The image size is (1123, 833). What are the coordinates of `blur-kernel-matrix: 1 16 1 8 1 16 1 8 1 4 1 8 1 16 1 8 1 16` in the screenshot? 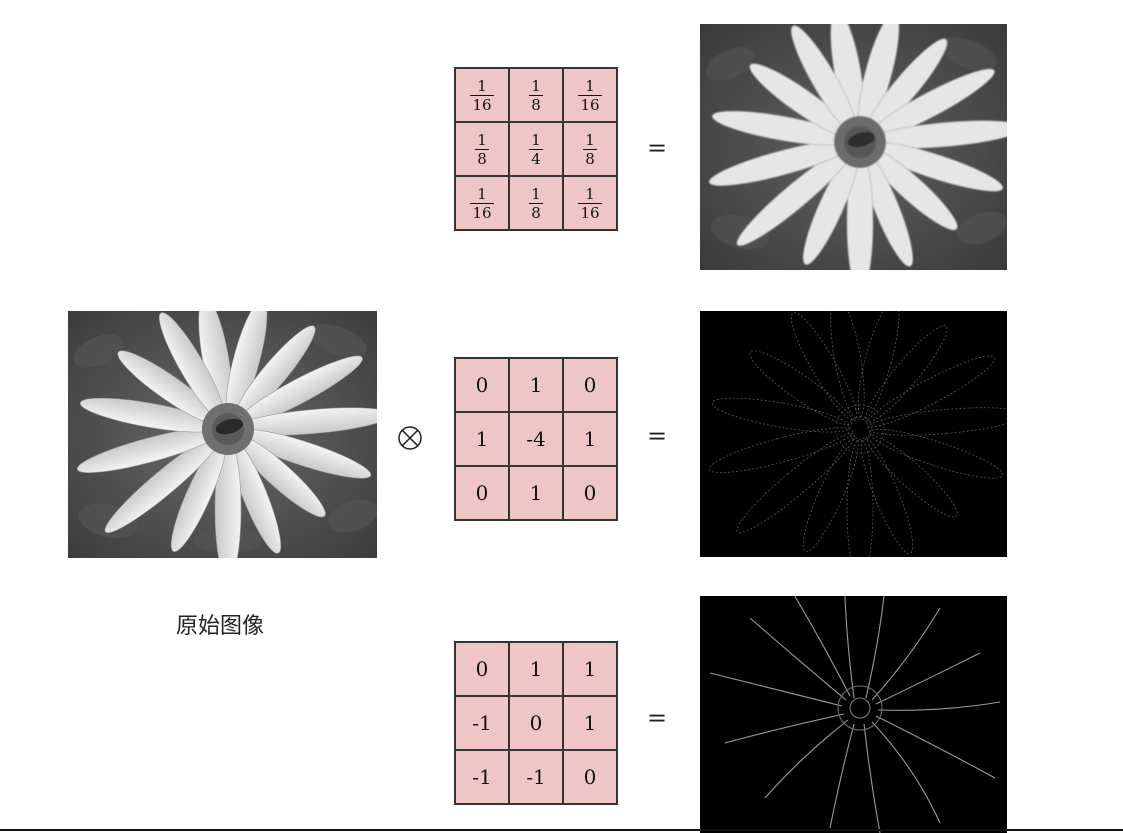 It's located at (536, 149).